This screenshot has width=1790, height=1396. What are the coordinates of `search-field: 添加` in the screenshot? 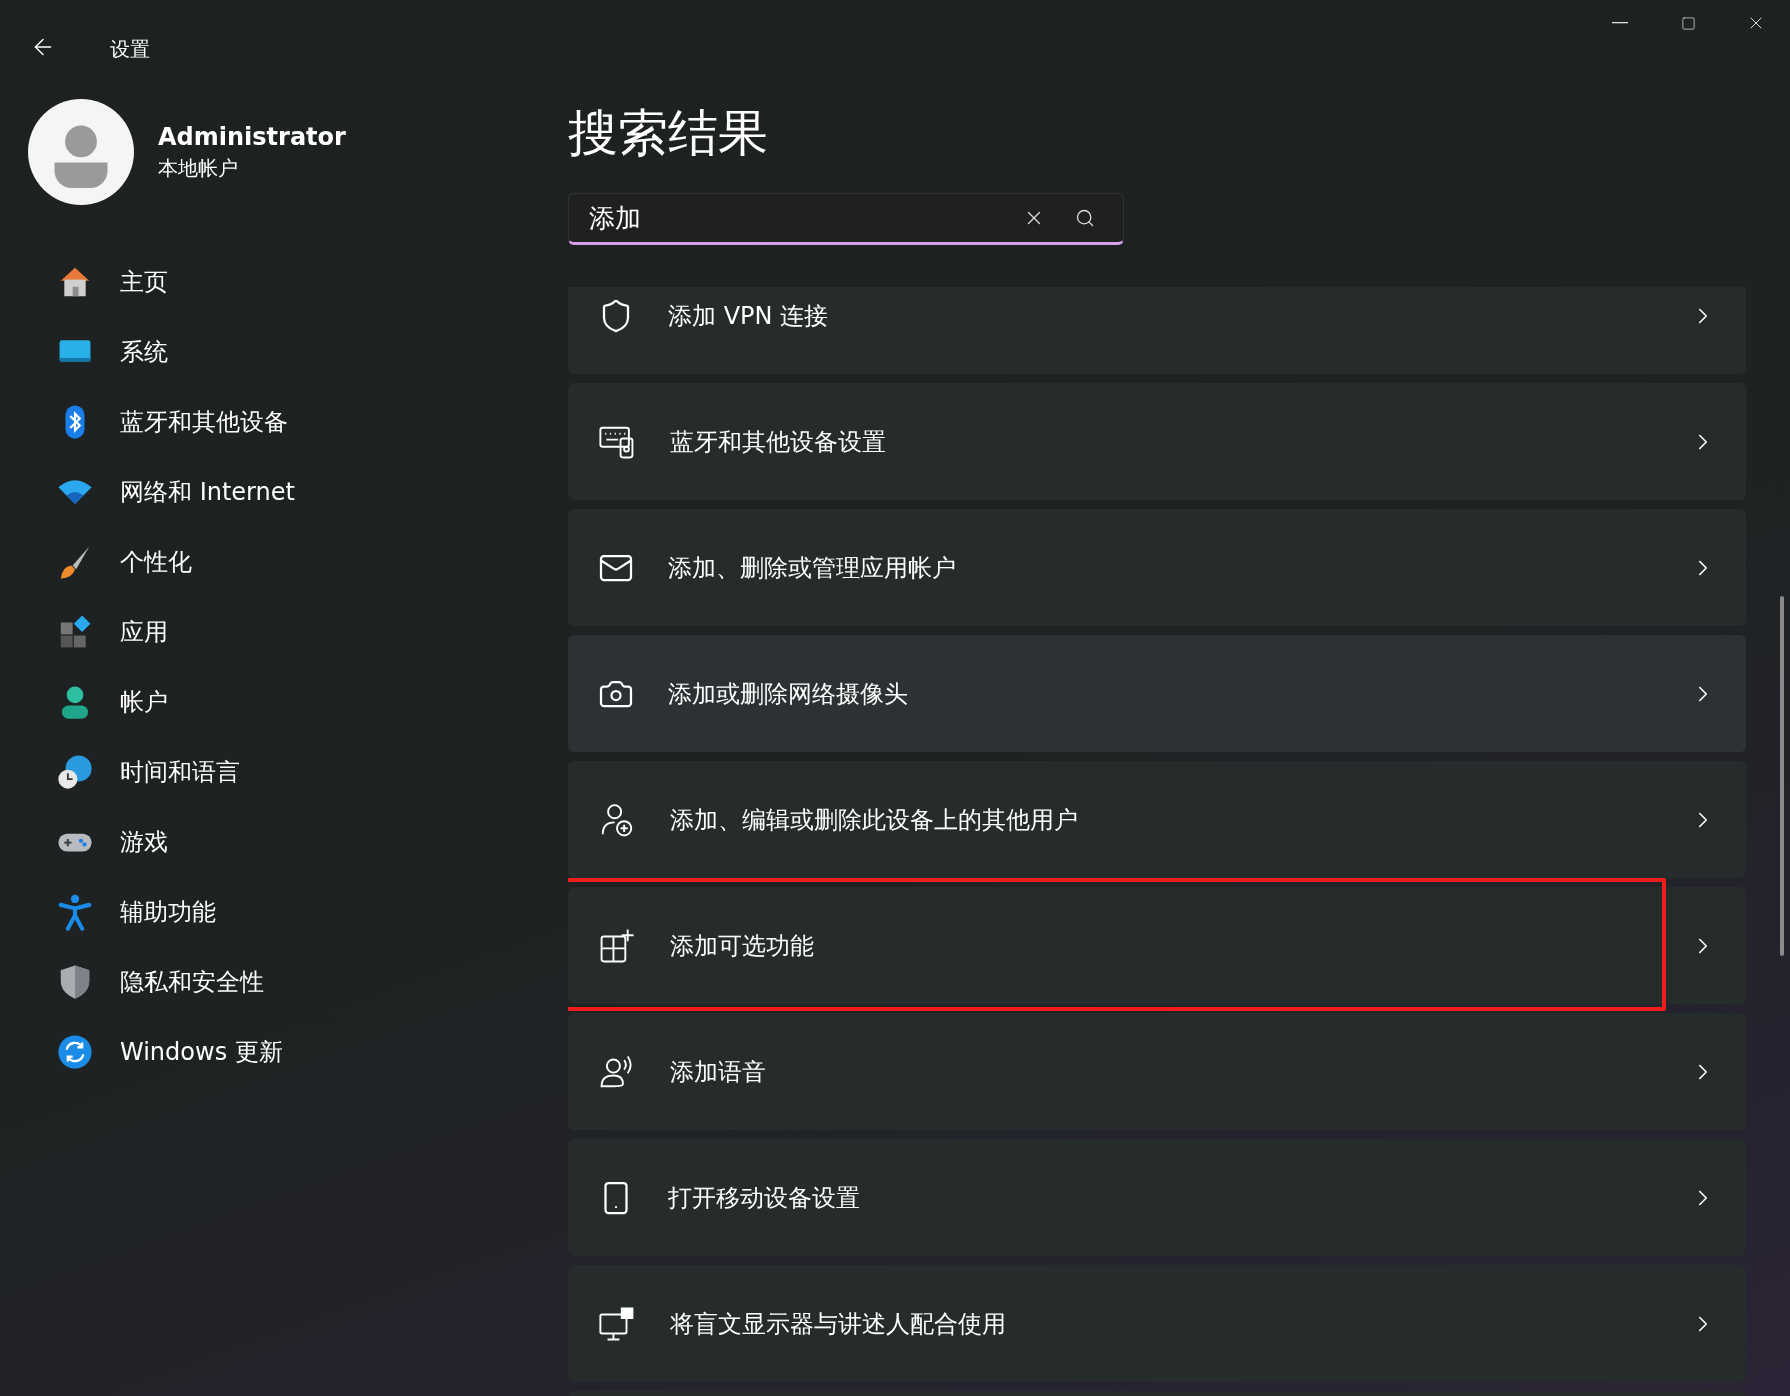 It's located at (846, 219).